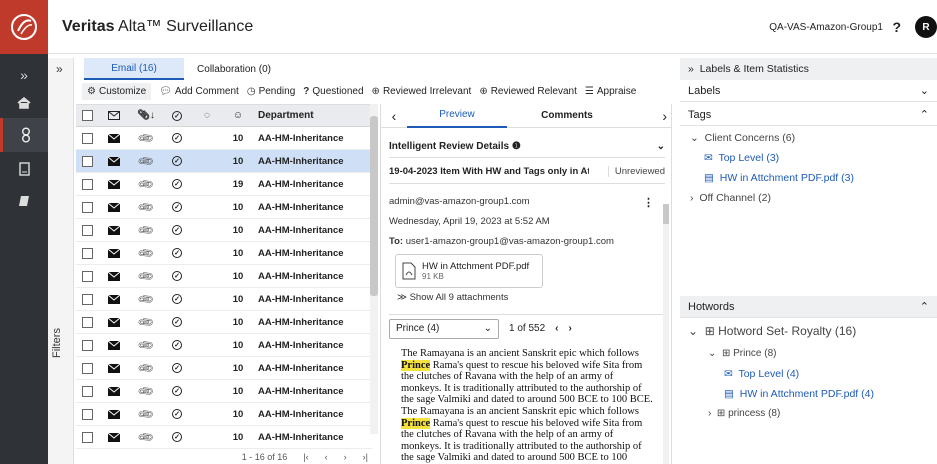  Describe the element at coordinates (207, 115) in the screenshot. I see `comment-column-icon: ◌` at that location.